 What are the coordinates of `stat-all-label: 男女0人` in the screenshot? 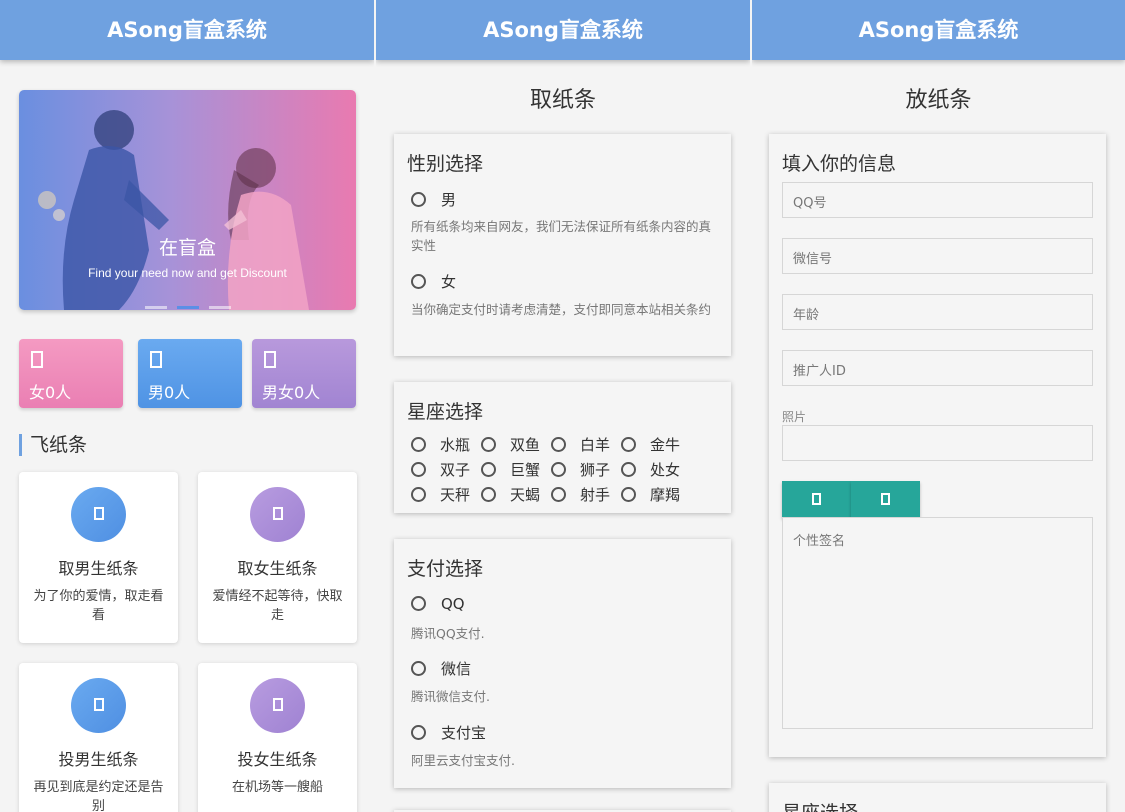 It's located at (291, 392).